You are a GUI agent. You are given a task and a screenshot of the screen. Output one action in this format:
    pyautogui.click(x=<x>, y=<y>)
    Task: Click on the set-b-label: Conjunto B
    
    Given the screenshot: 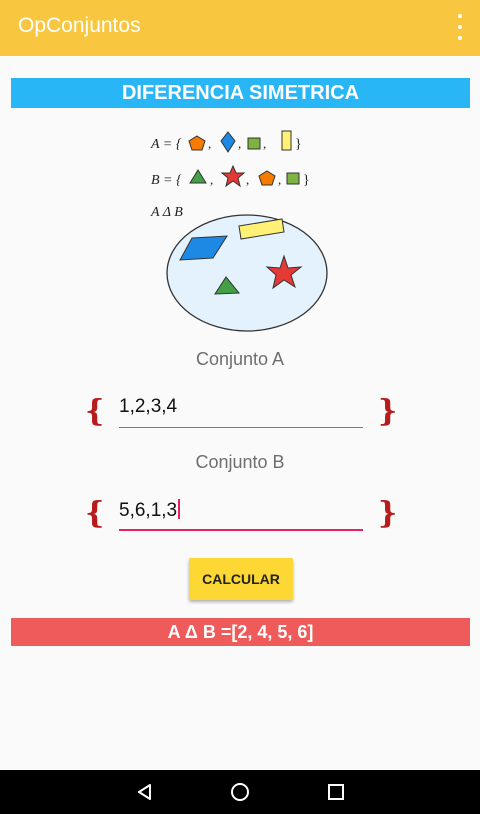 What is the action you would take?
    pyautogui.click(x=240, y=462)
    